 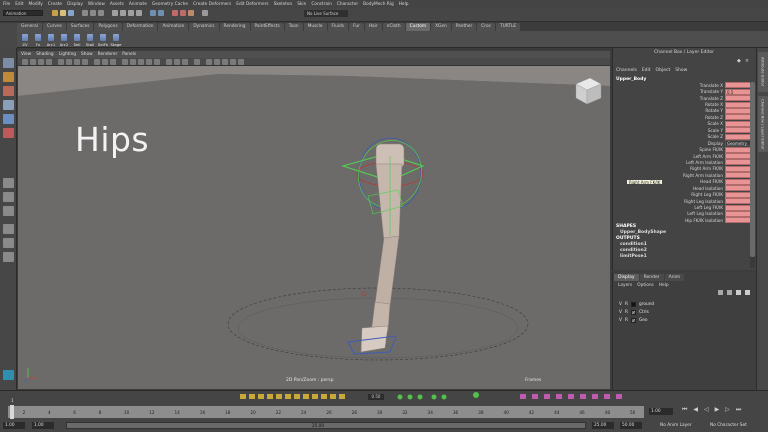 I want to click on layout-four-icon, so click(x=8, y=197).